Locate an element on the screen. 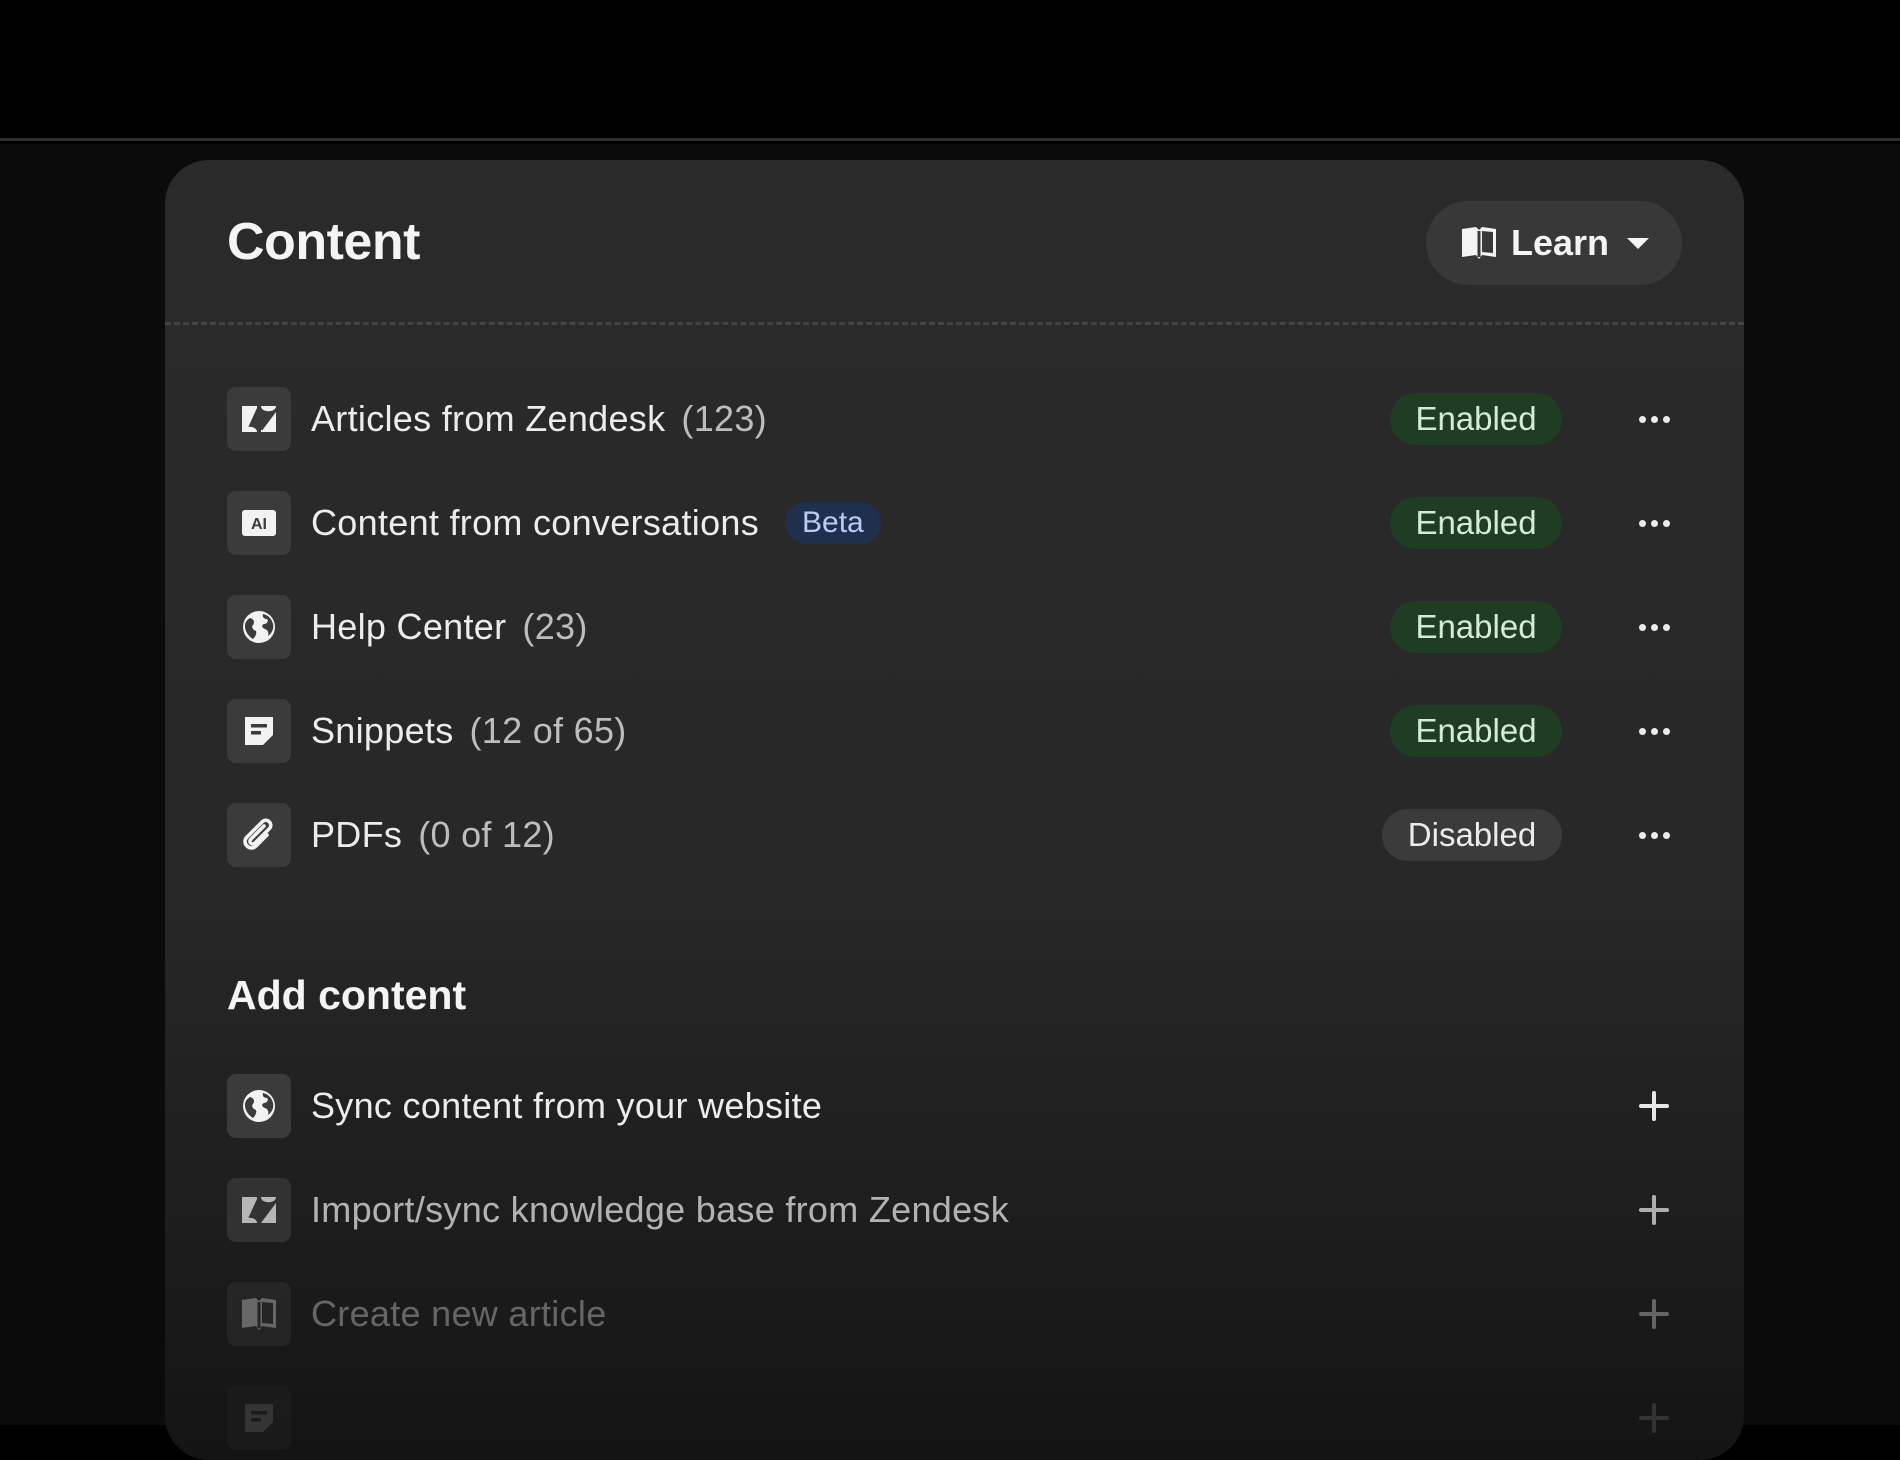  panel-header: Content Learn is located at coordinates (954, 242).